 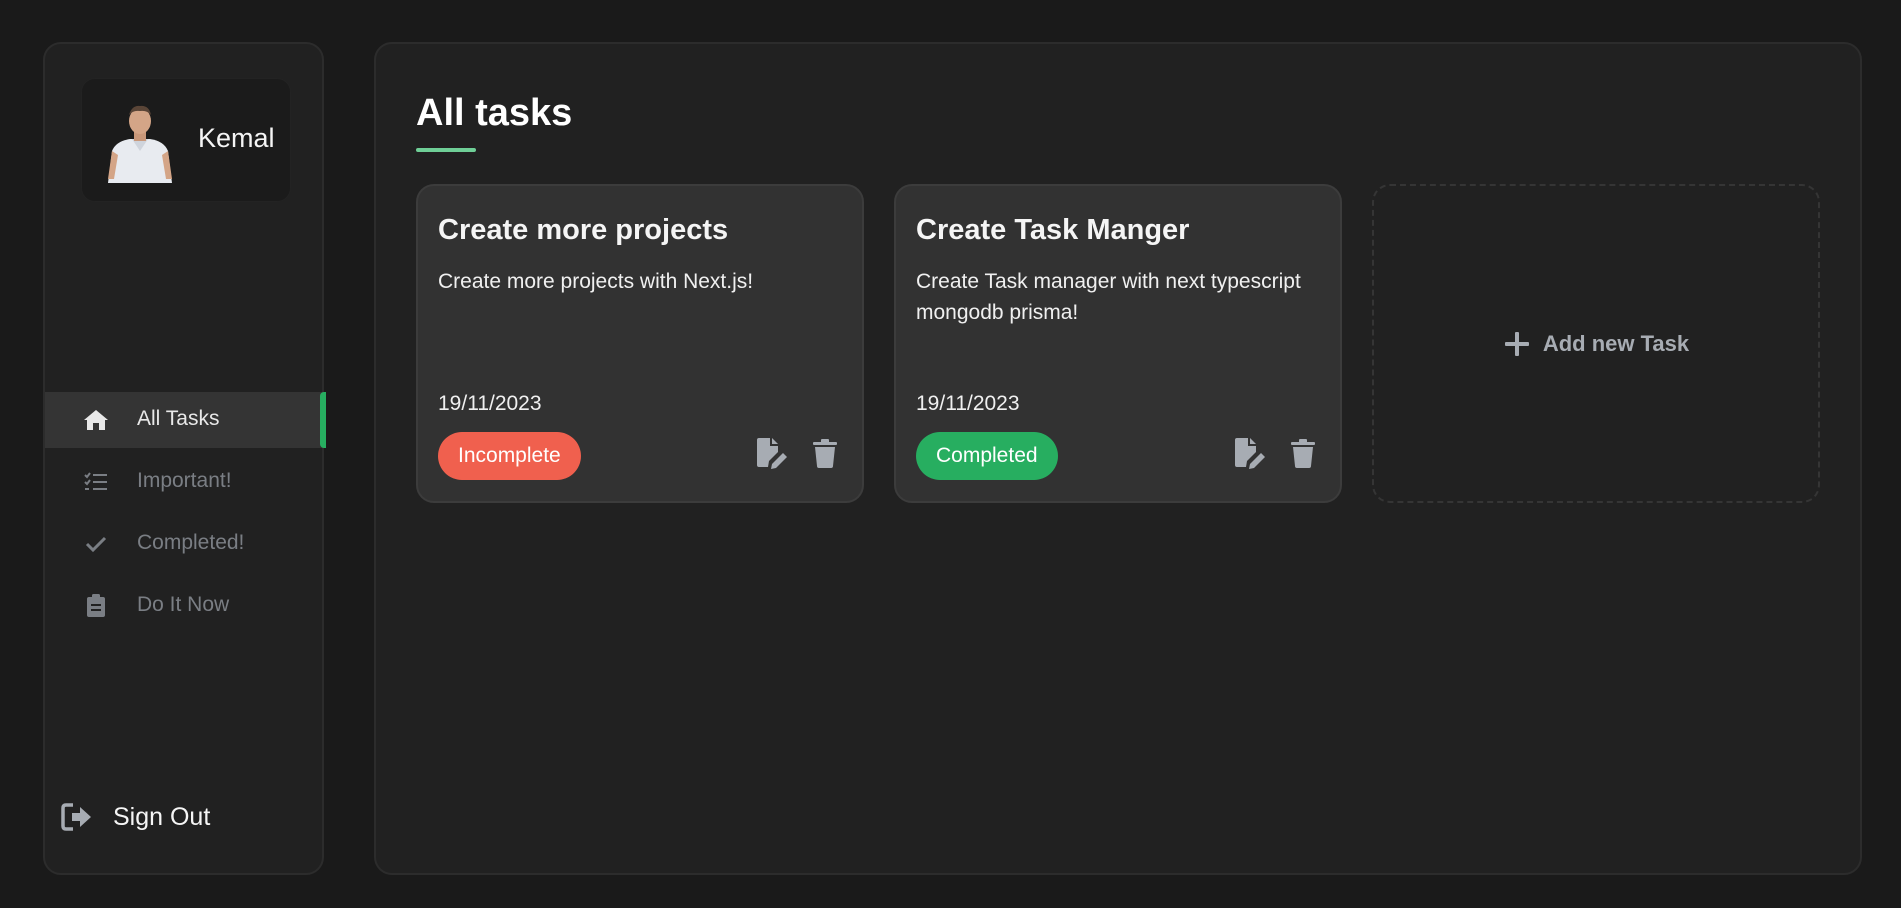 What do you see at coordinates (1616, 343) in the screenshot?
I see `add-task-label: Add new Task` at bounding box center [1616, 343].